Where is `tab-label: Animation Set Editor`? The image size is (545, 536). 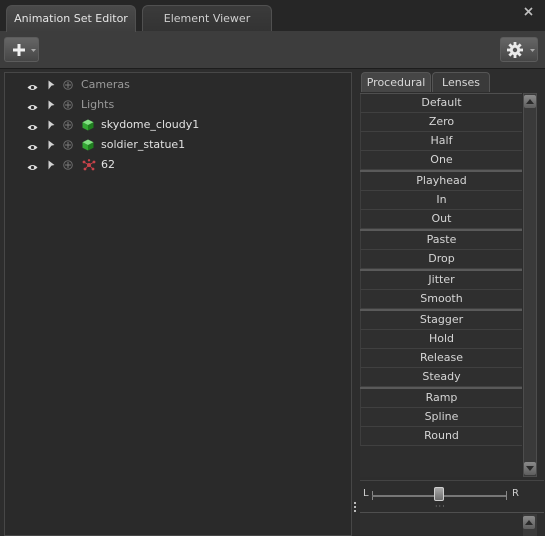
tab-label: Animation Set Editor is located at coordinates (71, 18).